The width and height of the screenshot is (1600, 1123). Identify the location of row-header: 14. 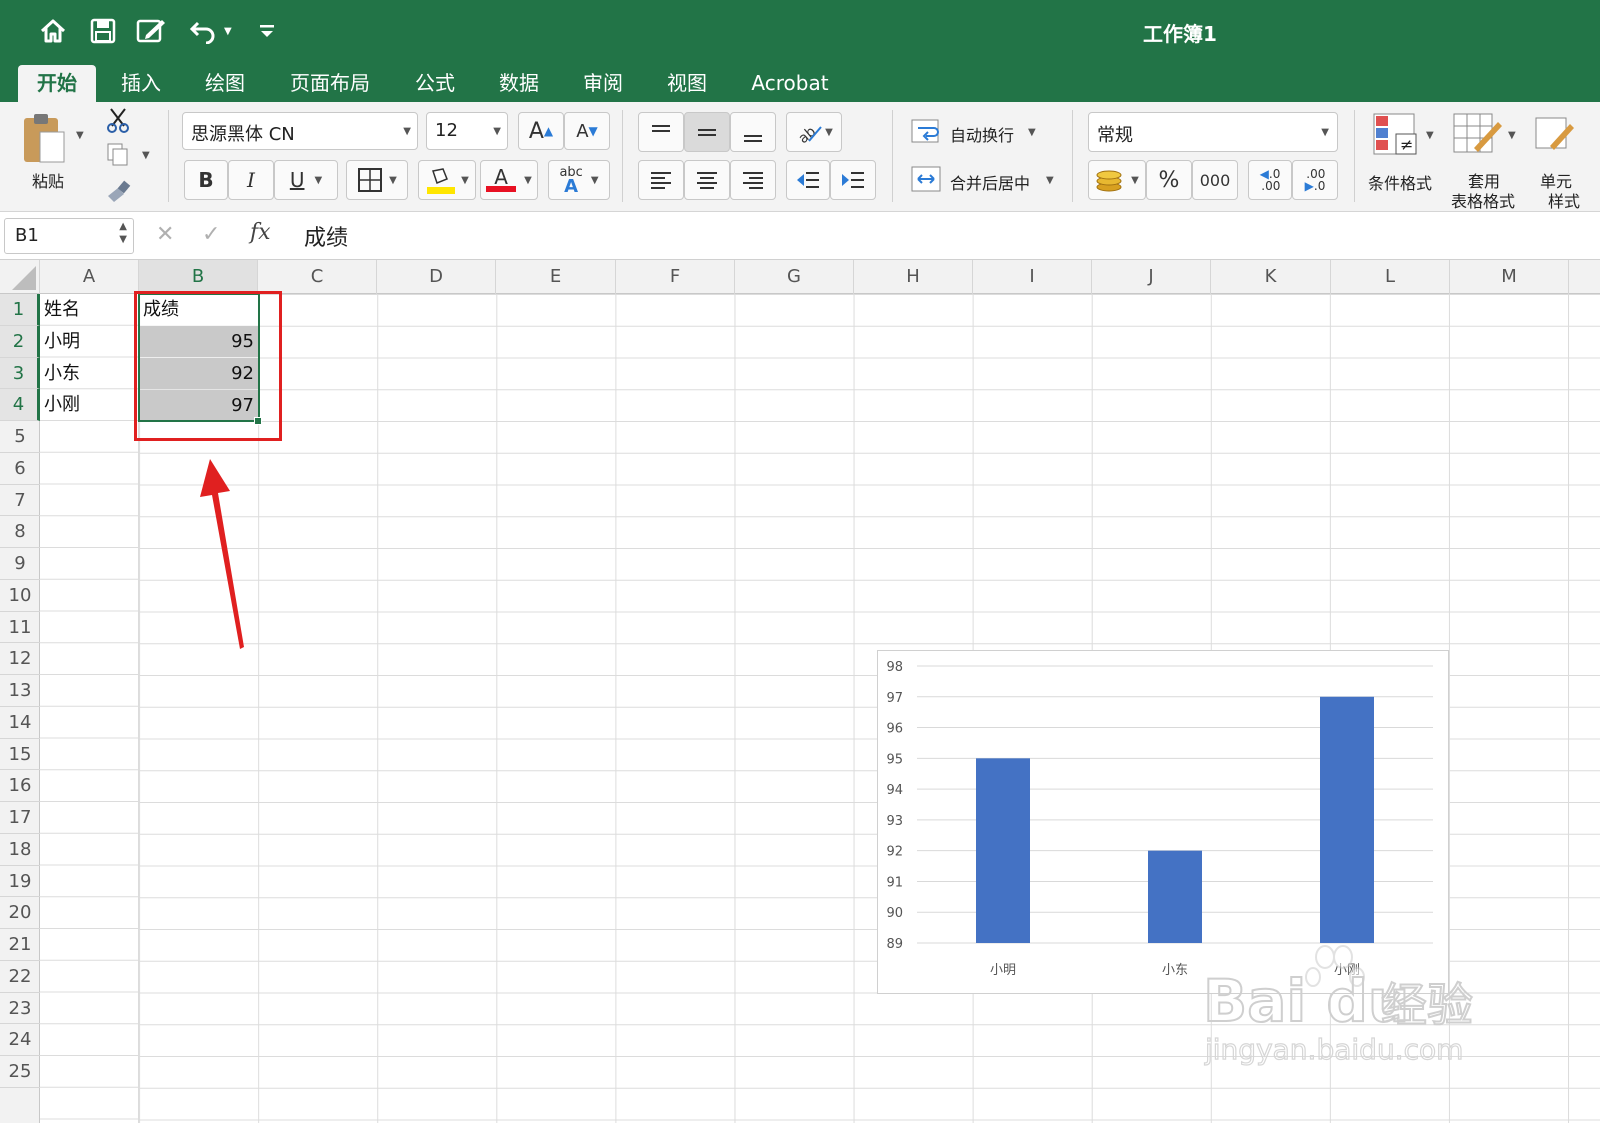
(20, 723).